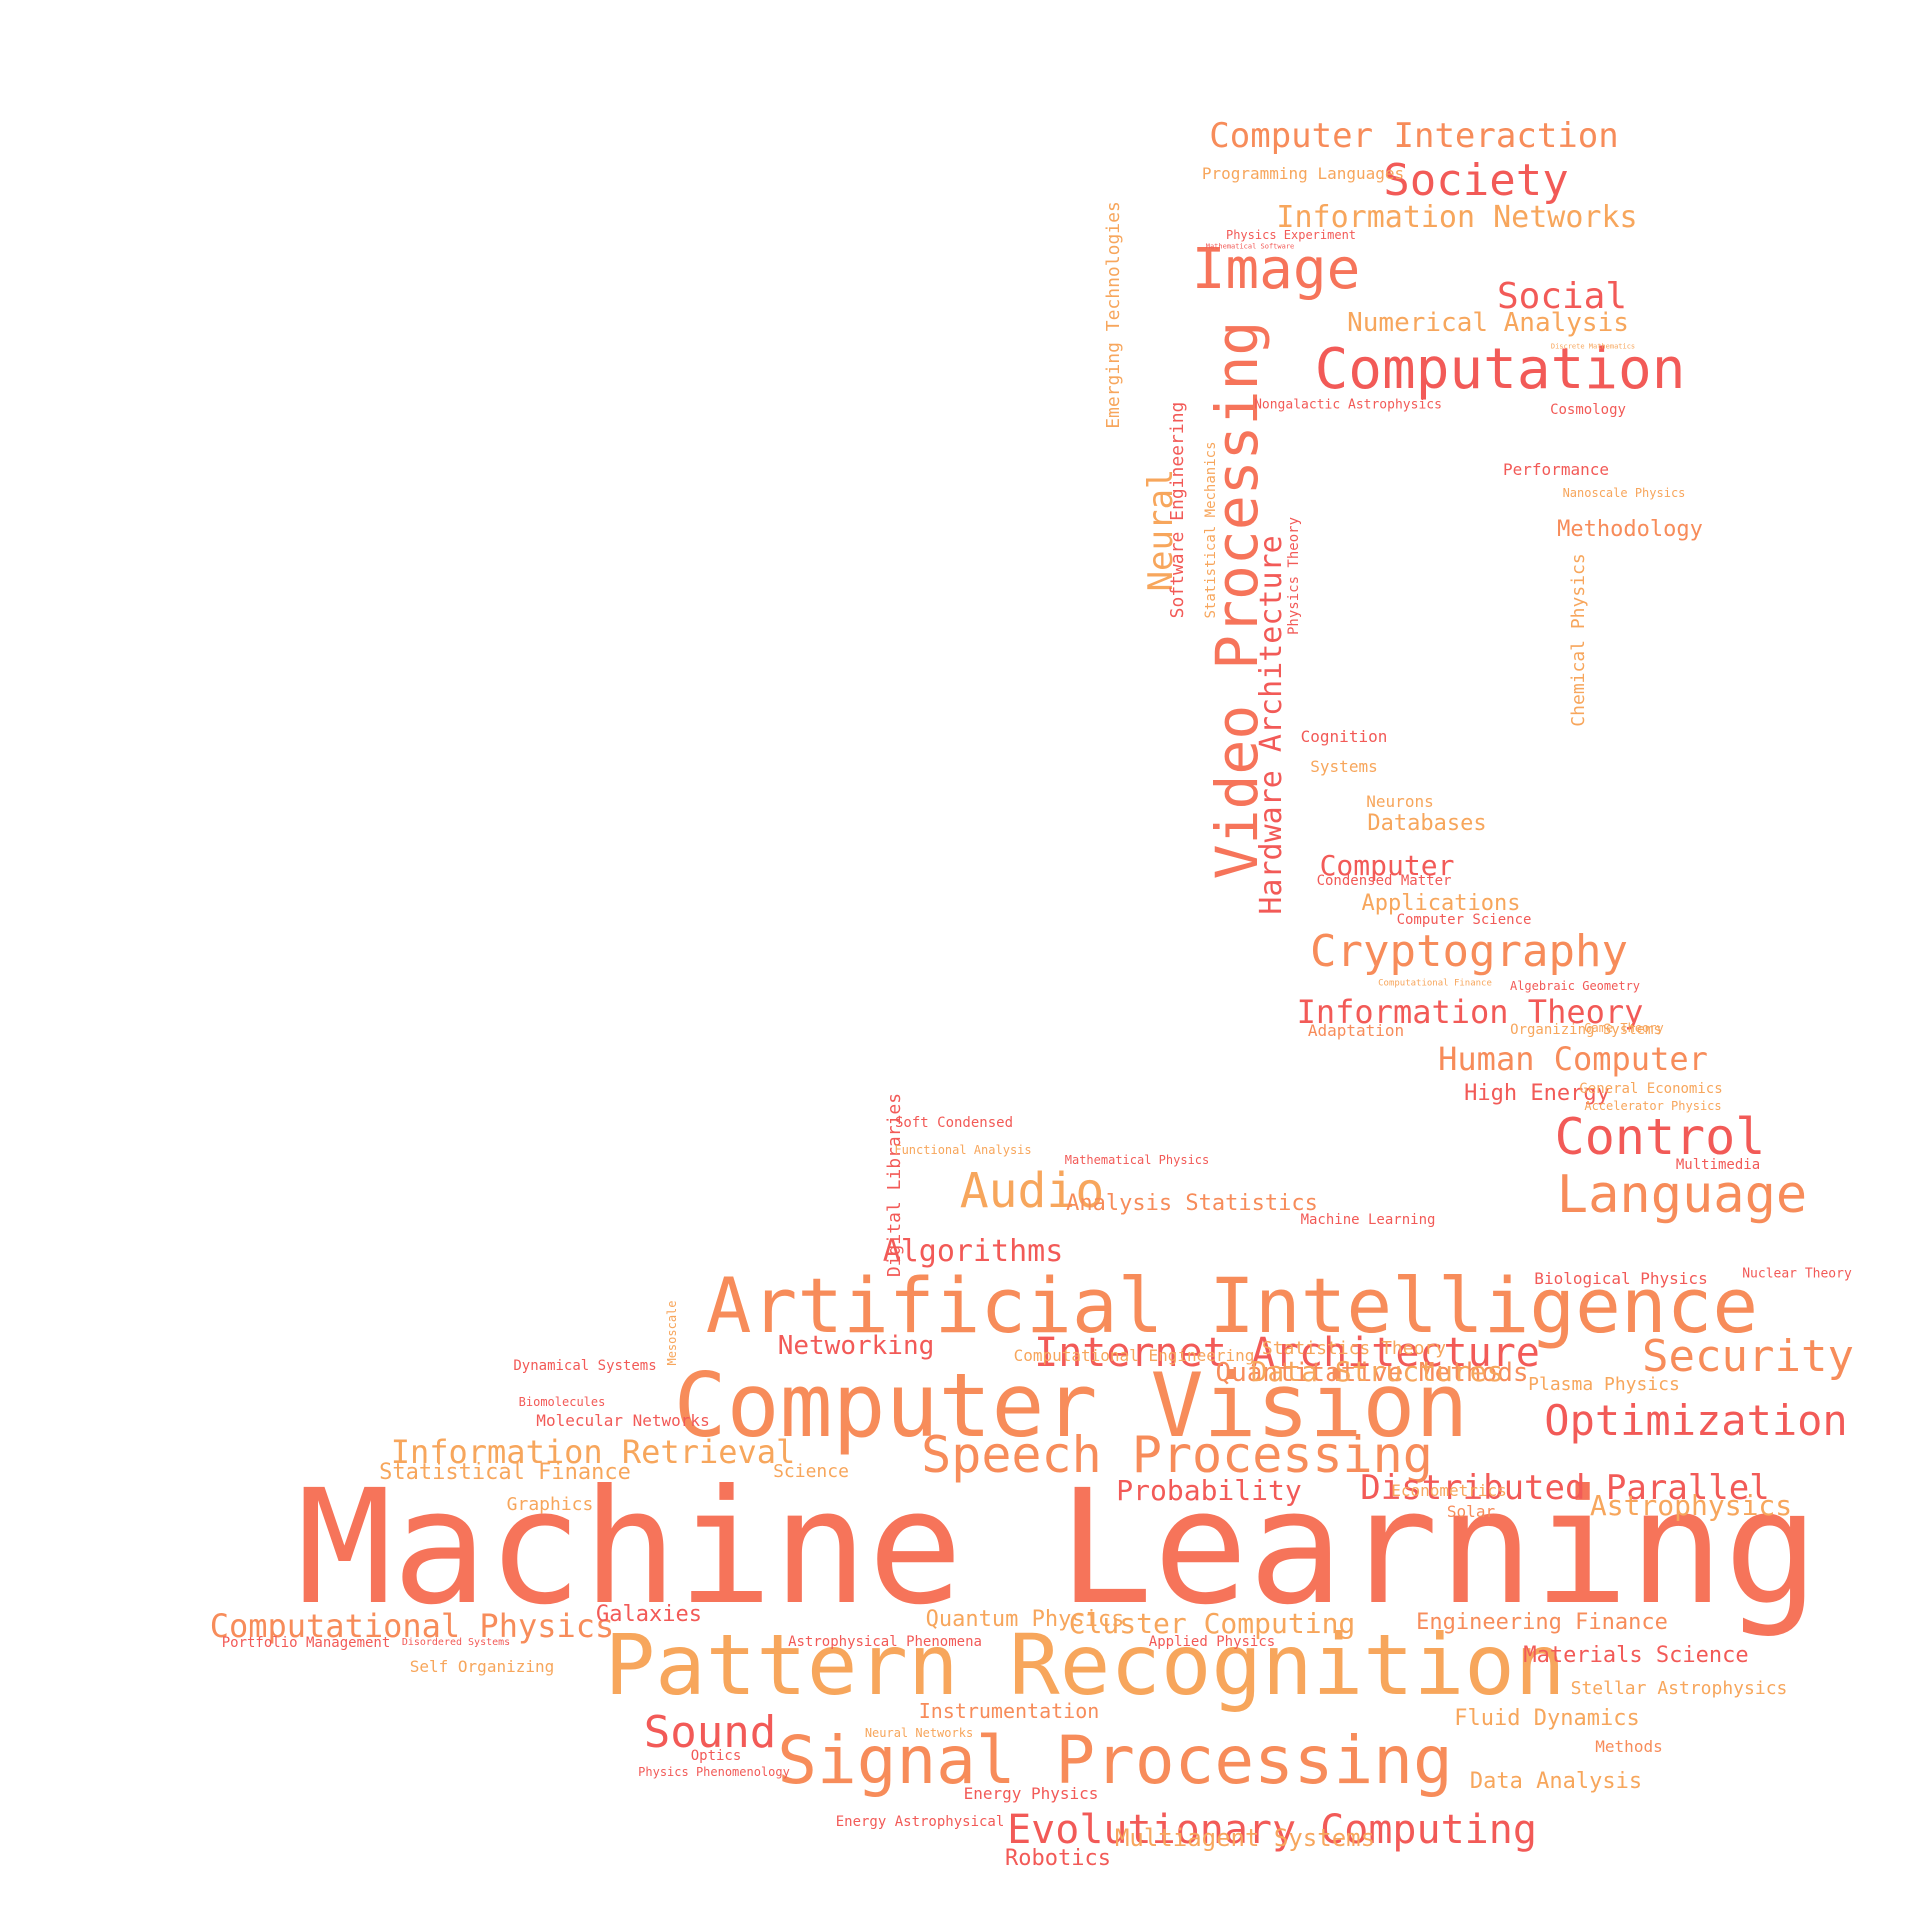  Describe the element at coordinates (505, 1472) in the screenshot. I see `cloud-word: Statistical Finance` at that location.